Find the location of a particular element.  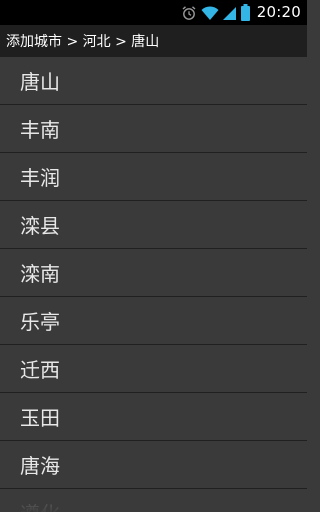

city-list-item: 唐海 is located at coordinates (153, 465).